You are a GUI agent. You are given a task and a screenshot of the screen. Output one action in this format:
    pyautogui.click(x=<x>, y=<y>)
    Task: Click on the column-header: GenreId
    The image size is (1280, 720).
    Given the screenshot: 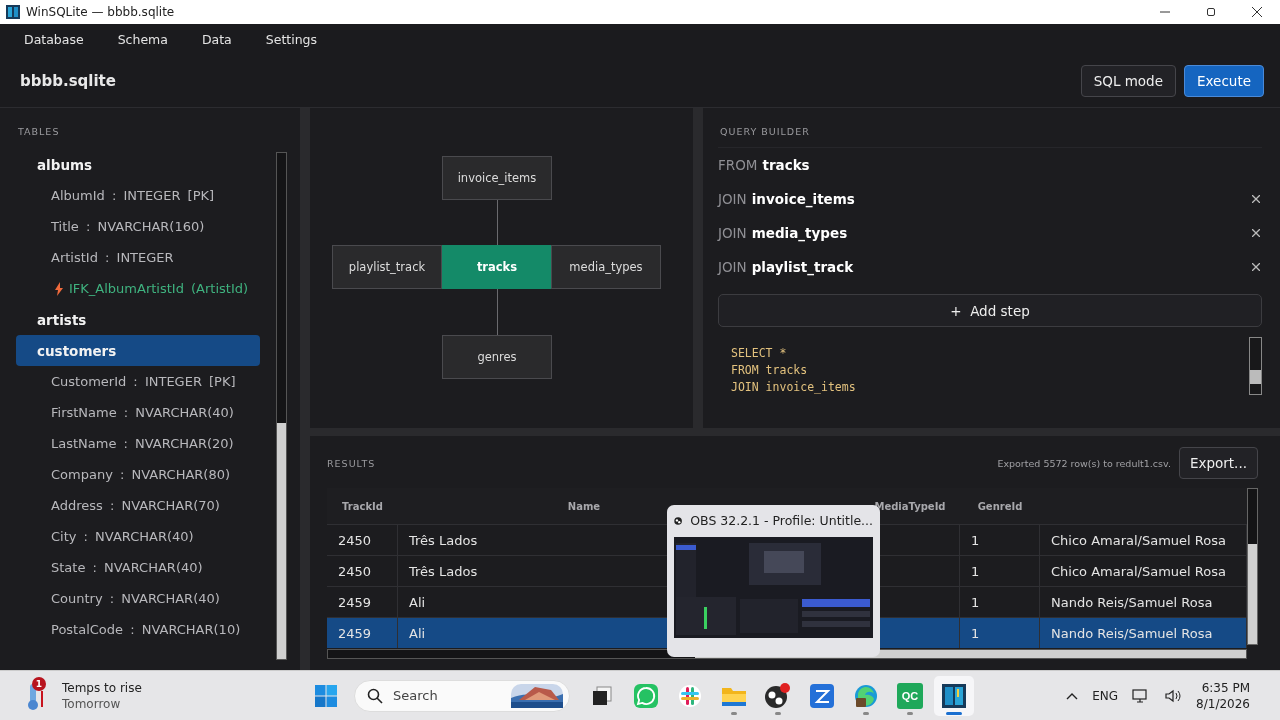 What is the action you would take?
    pyautogui.click(x=1000, y=506)
    